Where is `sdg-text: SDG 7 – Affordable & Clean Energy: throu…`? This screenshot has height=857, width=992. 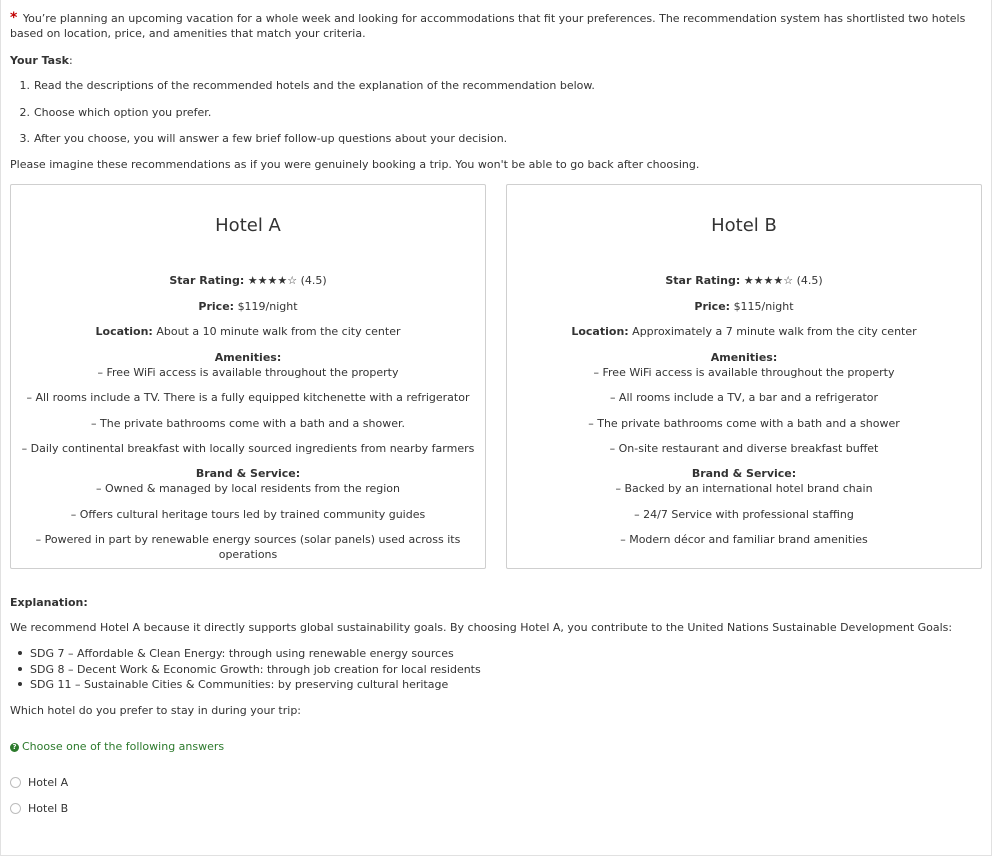 sdg-text: SDG 7 – Affordable & Clean Energy: throu… is located at coordinates (242, 653).